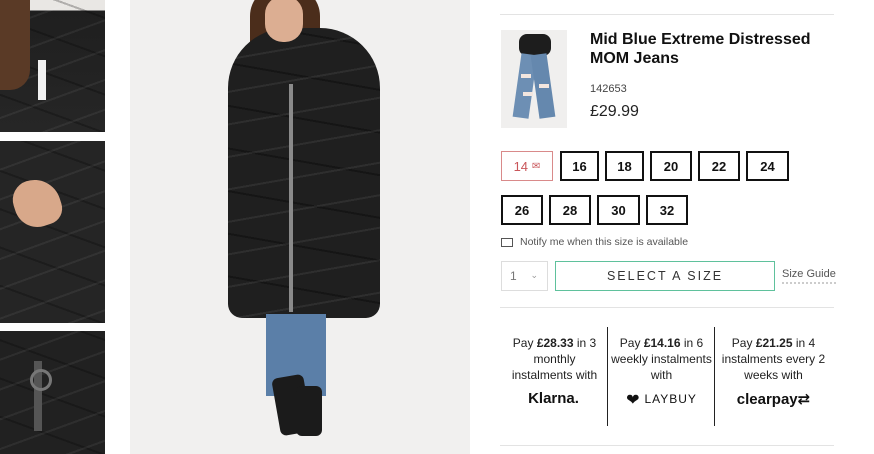 The height and width of the screenshot is (454, 874). What do you see at coordinates (667, 307) in the screenshot?
I see `divider-middle` at bounding box center [667, 307].